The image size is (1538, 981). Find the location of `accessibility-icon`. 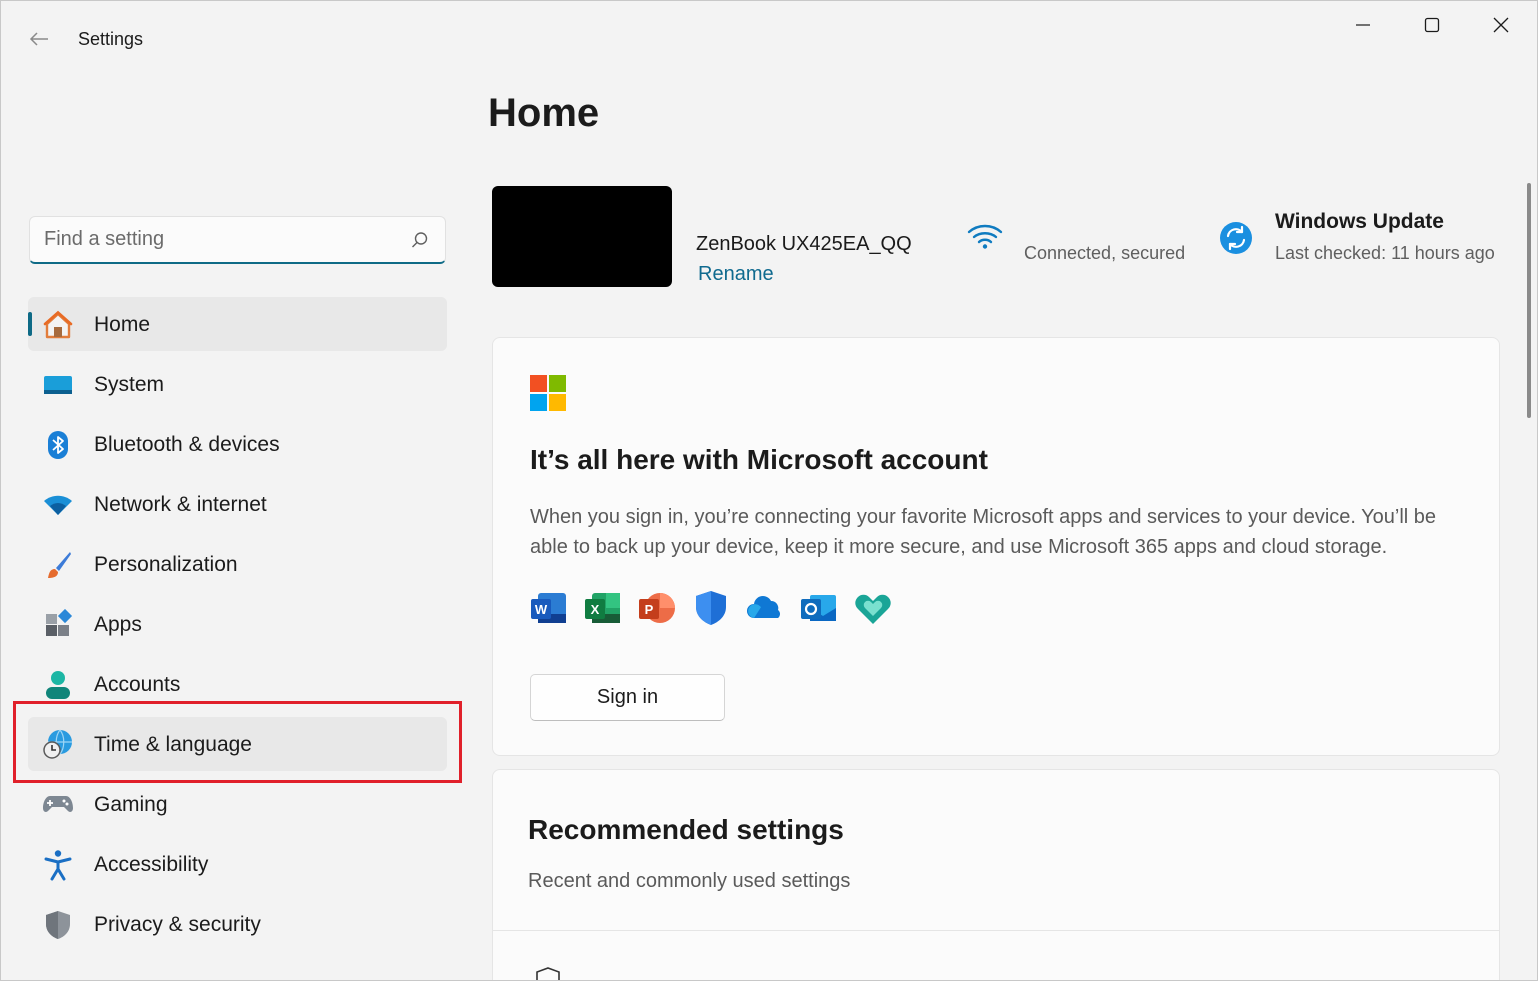

accessibility-icon is located at coordinates (58, 865).